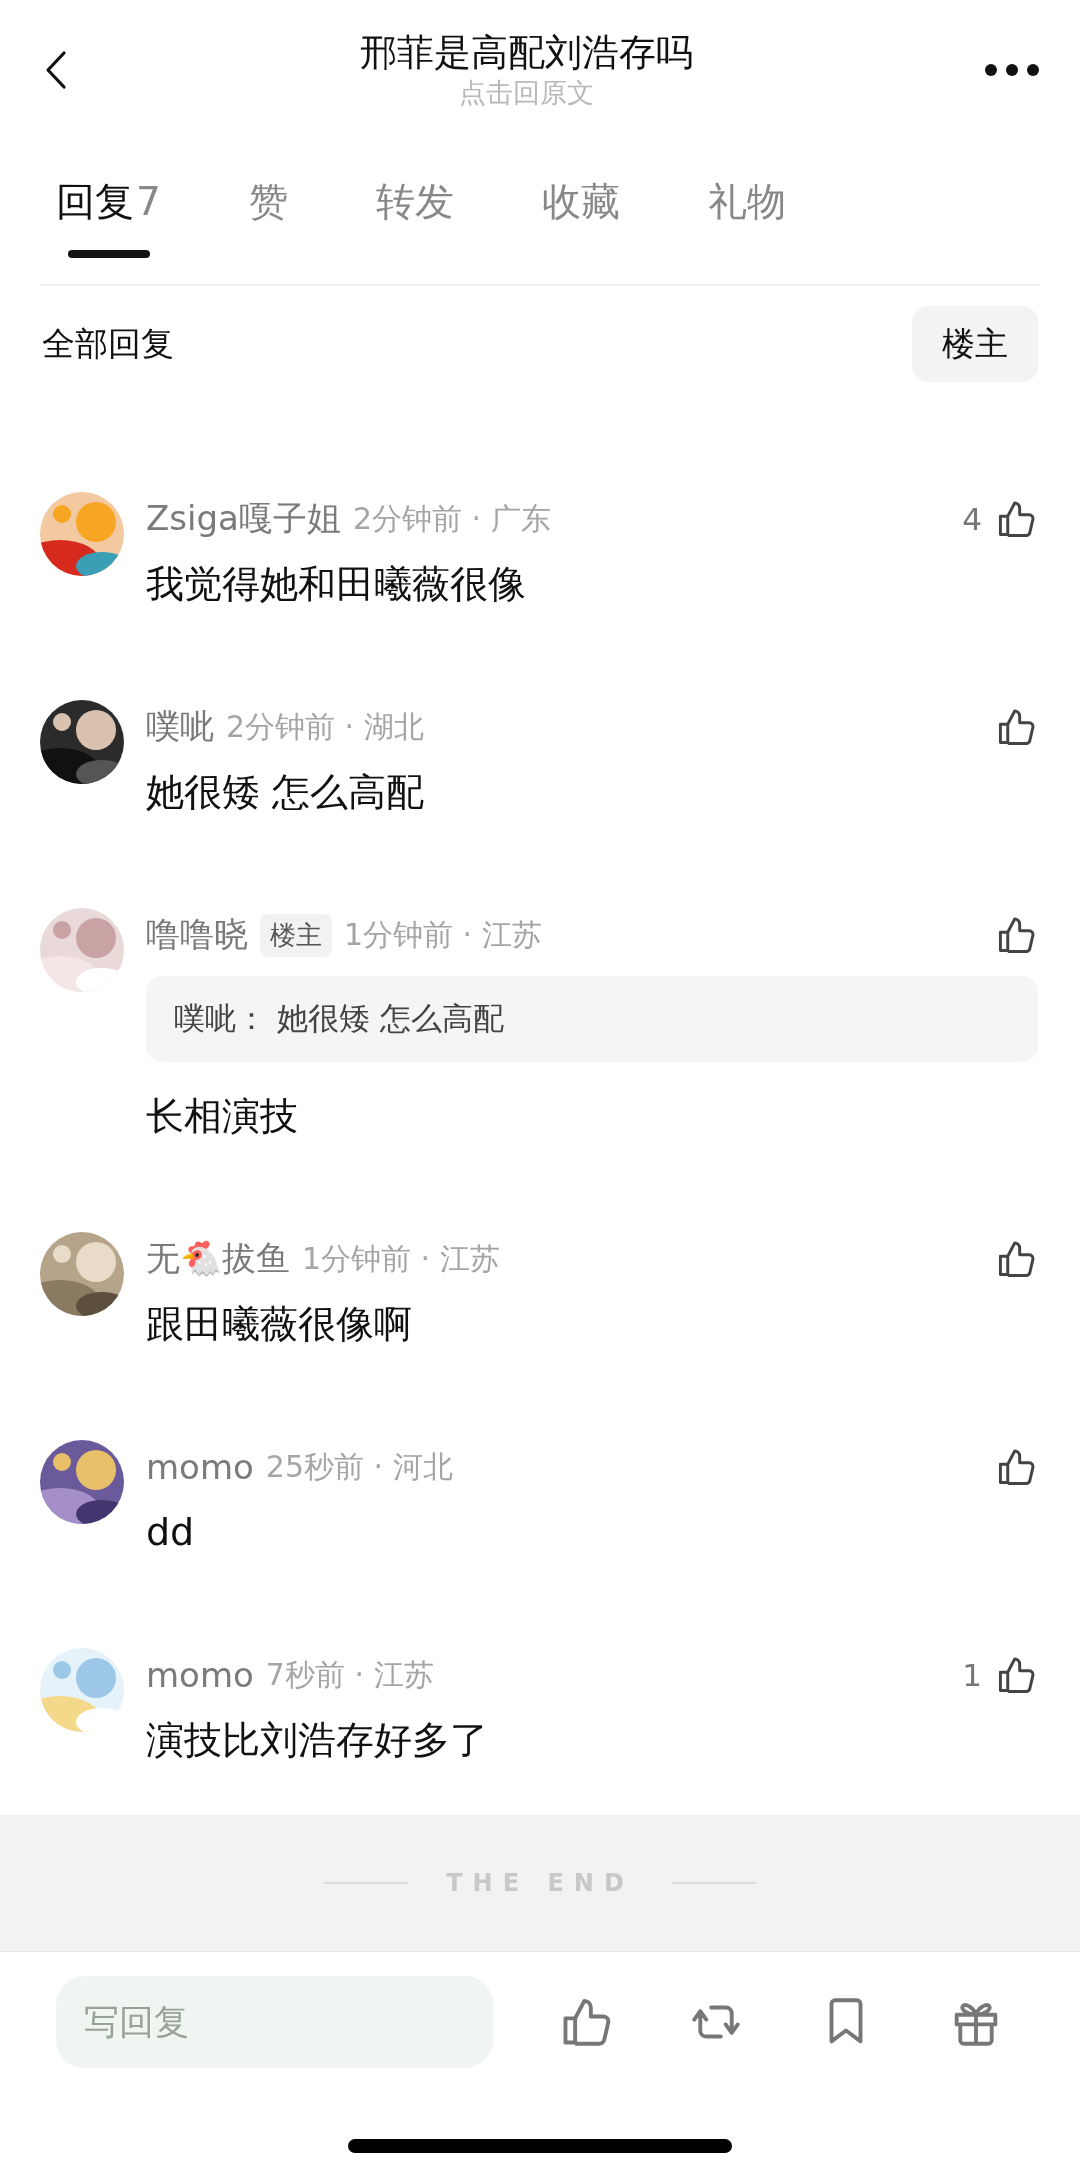 The width and height of the screenshot is (1080, 2180). What do you see at coordinates (592, 1019) in the screenshot?
I see `quoted-reply: 噗呲： 她很矮 怎么高配` at bounding box center [592, 1019].